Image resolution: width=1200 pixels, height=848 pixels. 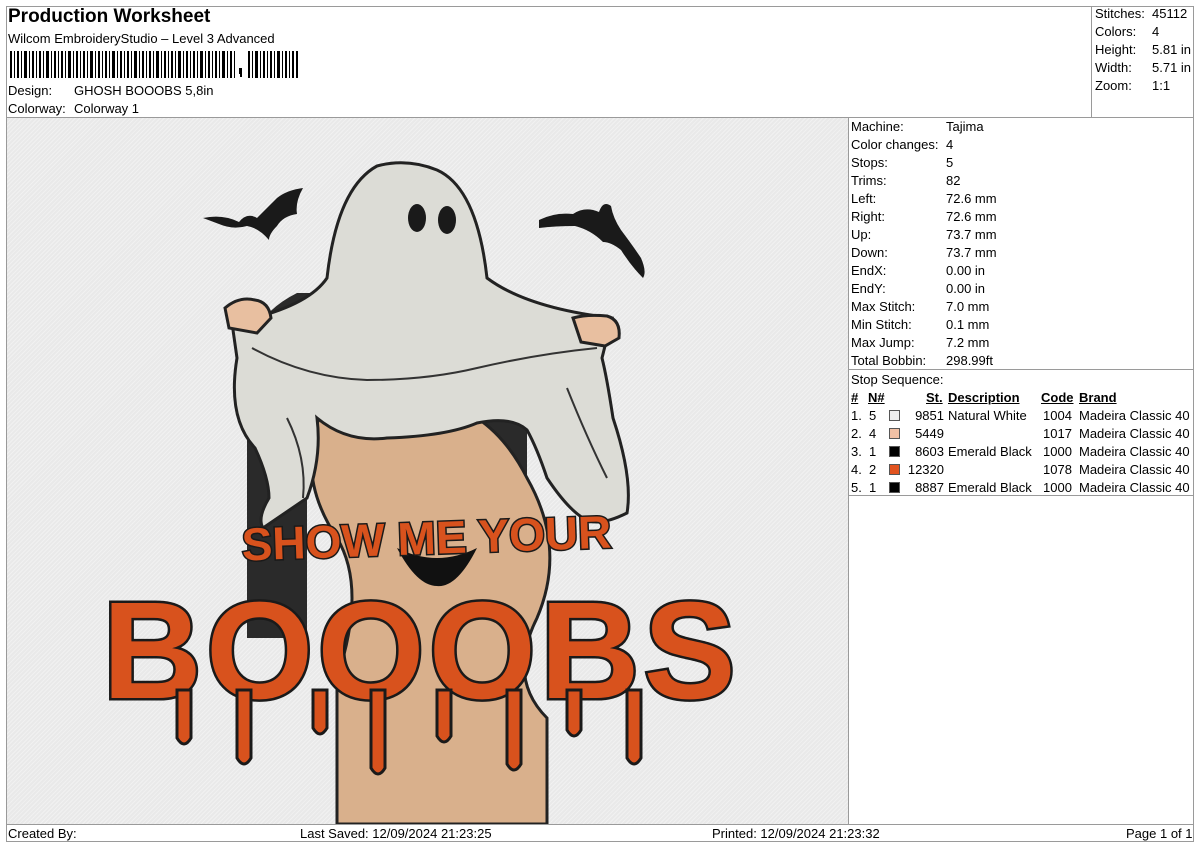 I want to click on machine-label: EndX:, so click(x=869, y=270).